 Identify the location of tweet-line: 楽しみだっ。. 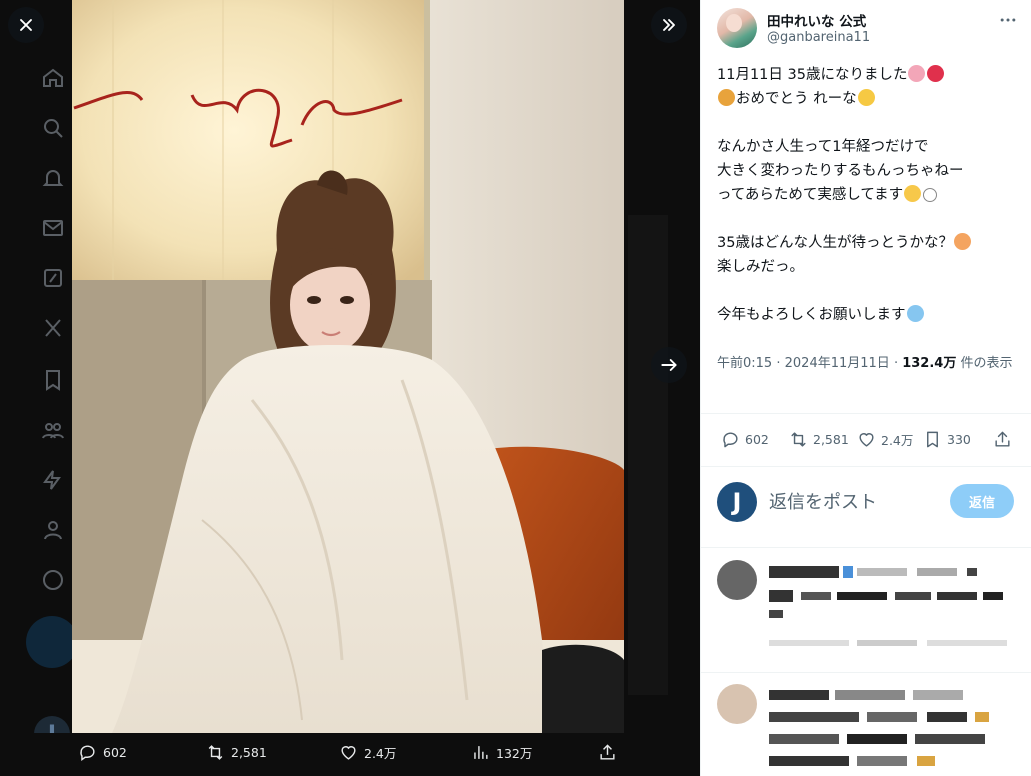
(760, 267).